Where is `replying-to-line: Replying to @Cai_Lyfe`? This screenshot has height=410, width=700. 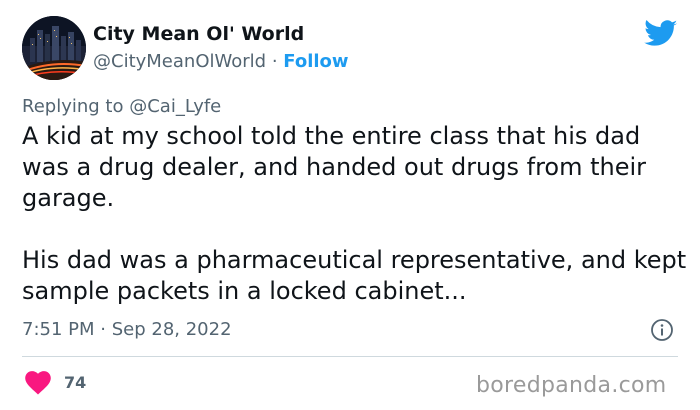 replying-to-line: Replying to @Cai_Lyfe is located at coordinates (121, 107).